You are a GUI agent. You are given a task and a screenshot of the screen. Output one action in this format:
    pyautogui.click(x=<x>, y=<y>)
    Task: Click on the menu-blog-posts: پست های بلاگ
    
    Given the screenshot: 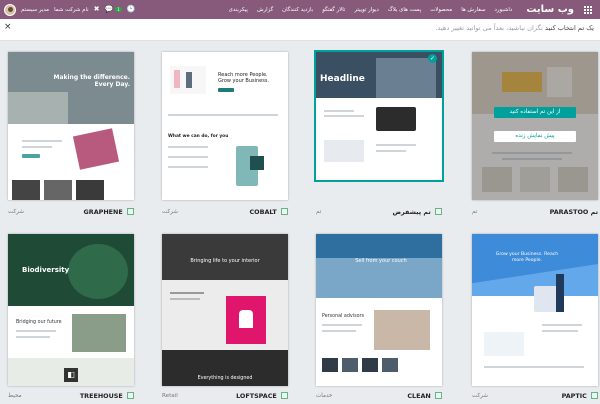 What is the action you would take?
    pyautogui.click(x=404, y=10)
    